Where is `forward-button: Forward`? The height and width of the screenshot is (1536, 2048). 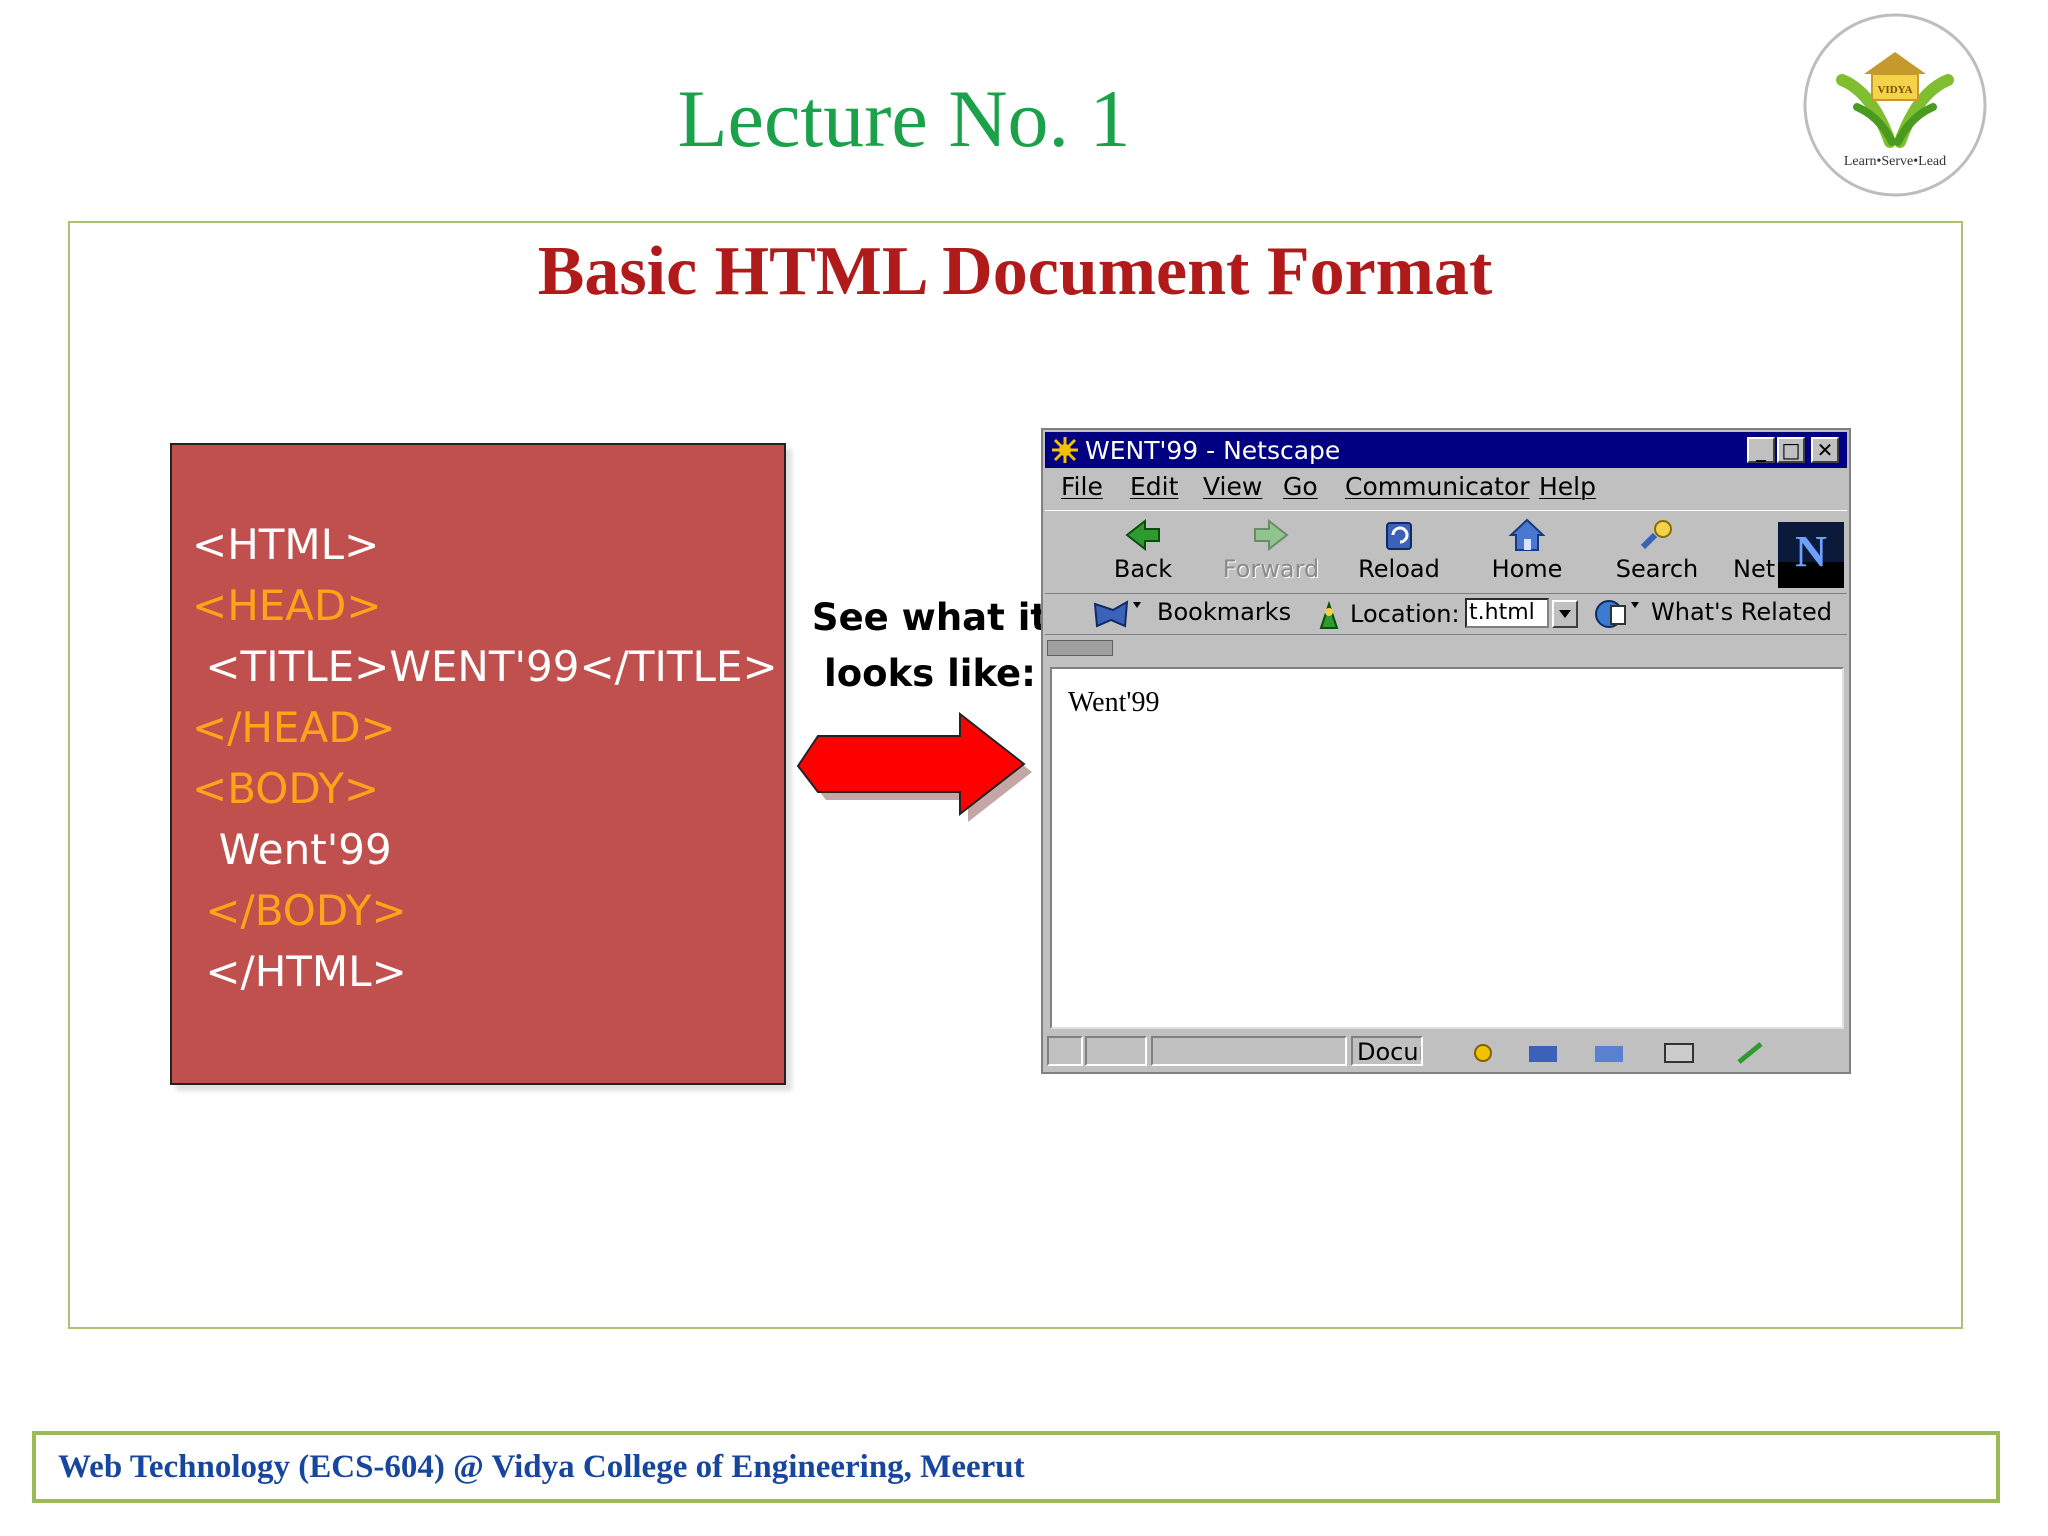
forward-button: Forward is located at coordinates (1271, 552).